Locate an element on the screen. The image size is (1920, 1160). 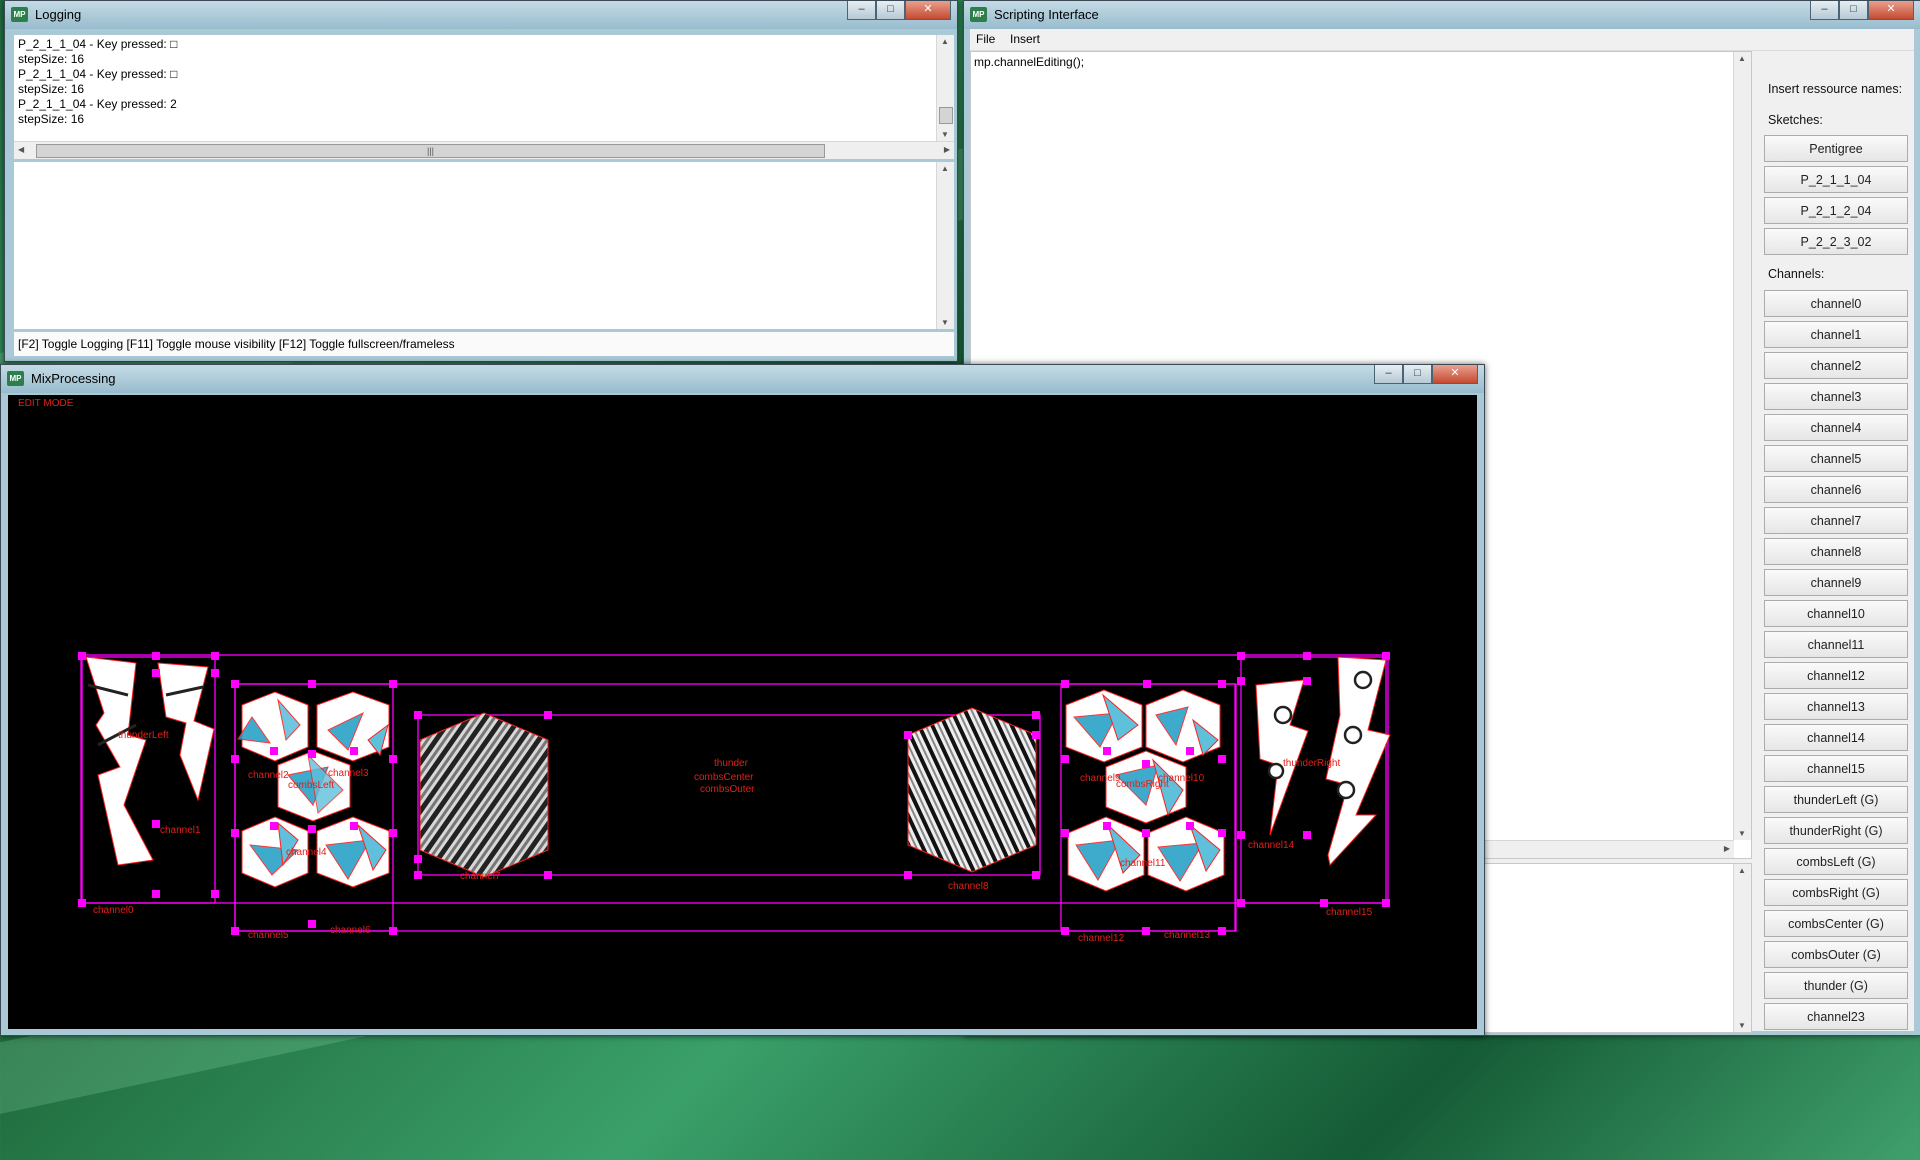
channel-button: thunderRight (G) is located at coordinates (1836, 830).